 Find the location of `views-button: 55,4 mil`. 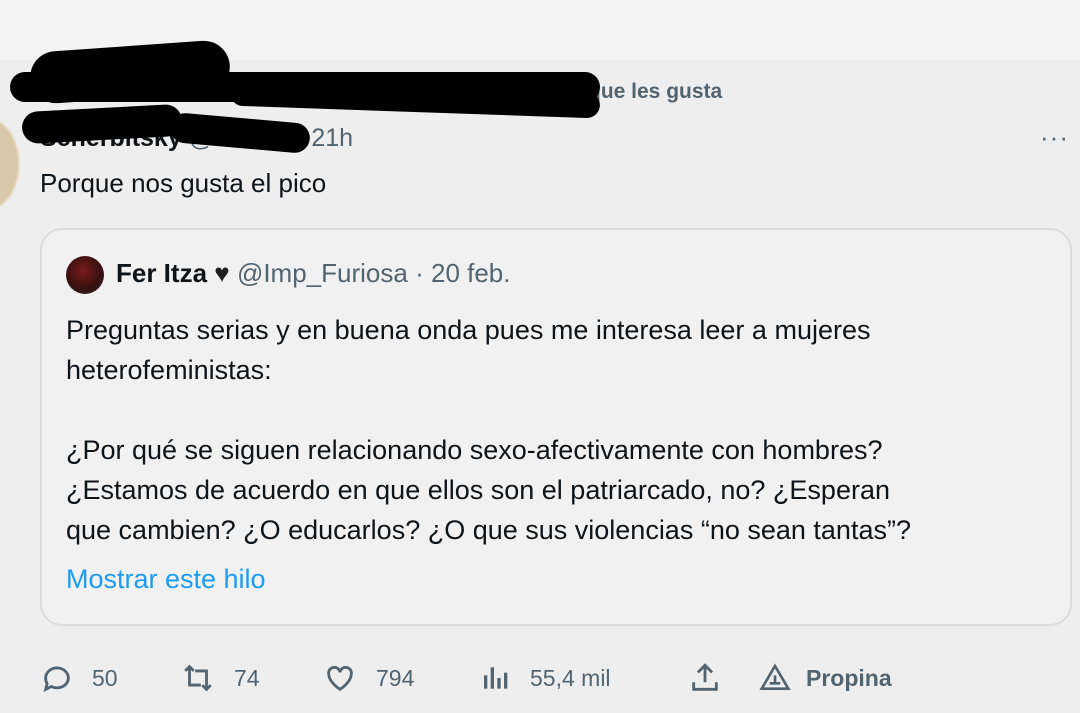

views-button: 55,4 mil is located at coordinates (545, 678).